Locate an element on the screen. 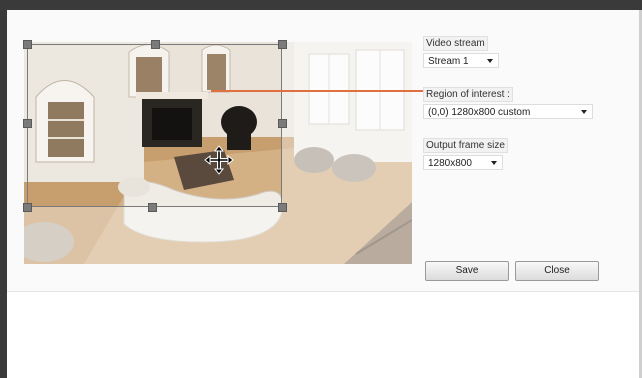 The height and width of the screenshot is (378, 642). output-frame-size-select: 1280x800 is located at coordinates (463, 162).